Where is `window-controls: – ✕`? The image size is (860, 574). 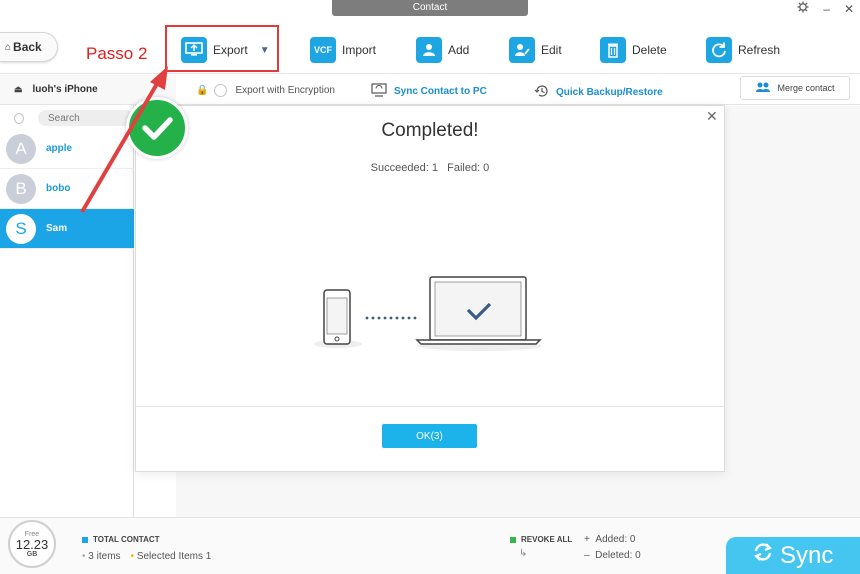 window-controls: – ✕ is located at coordinates (825, 8).